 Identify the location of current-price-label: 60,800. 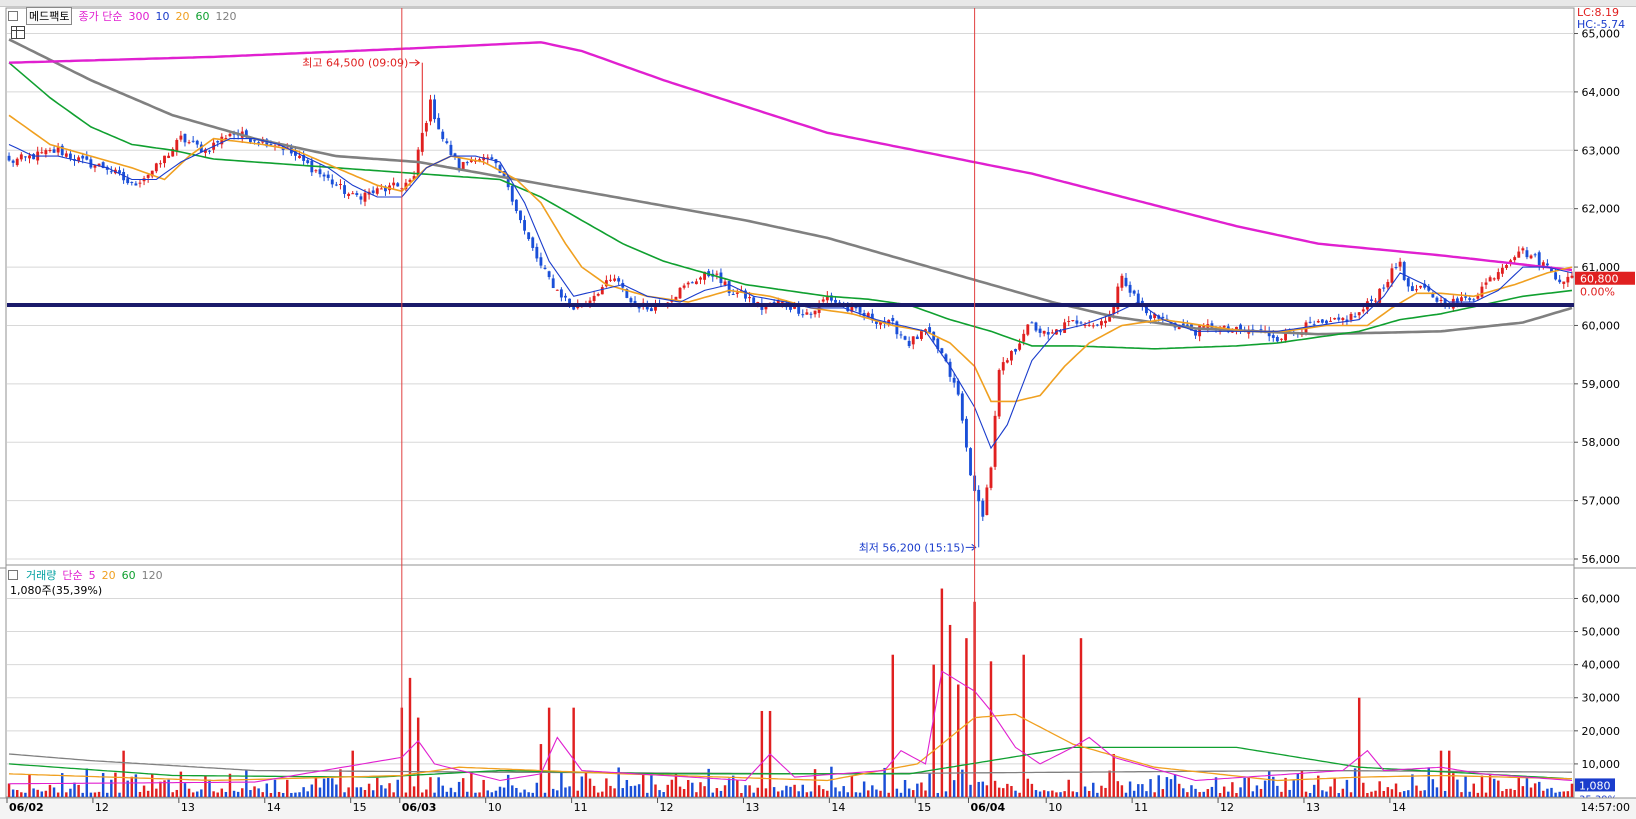
(1599, 279).